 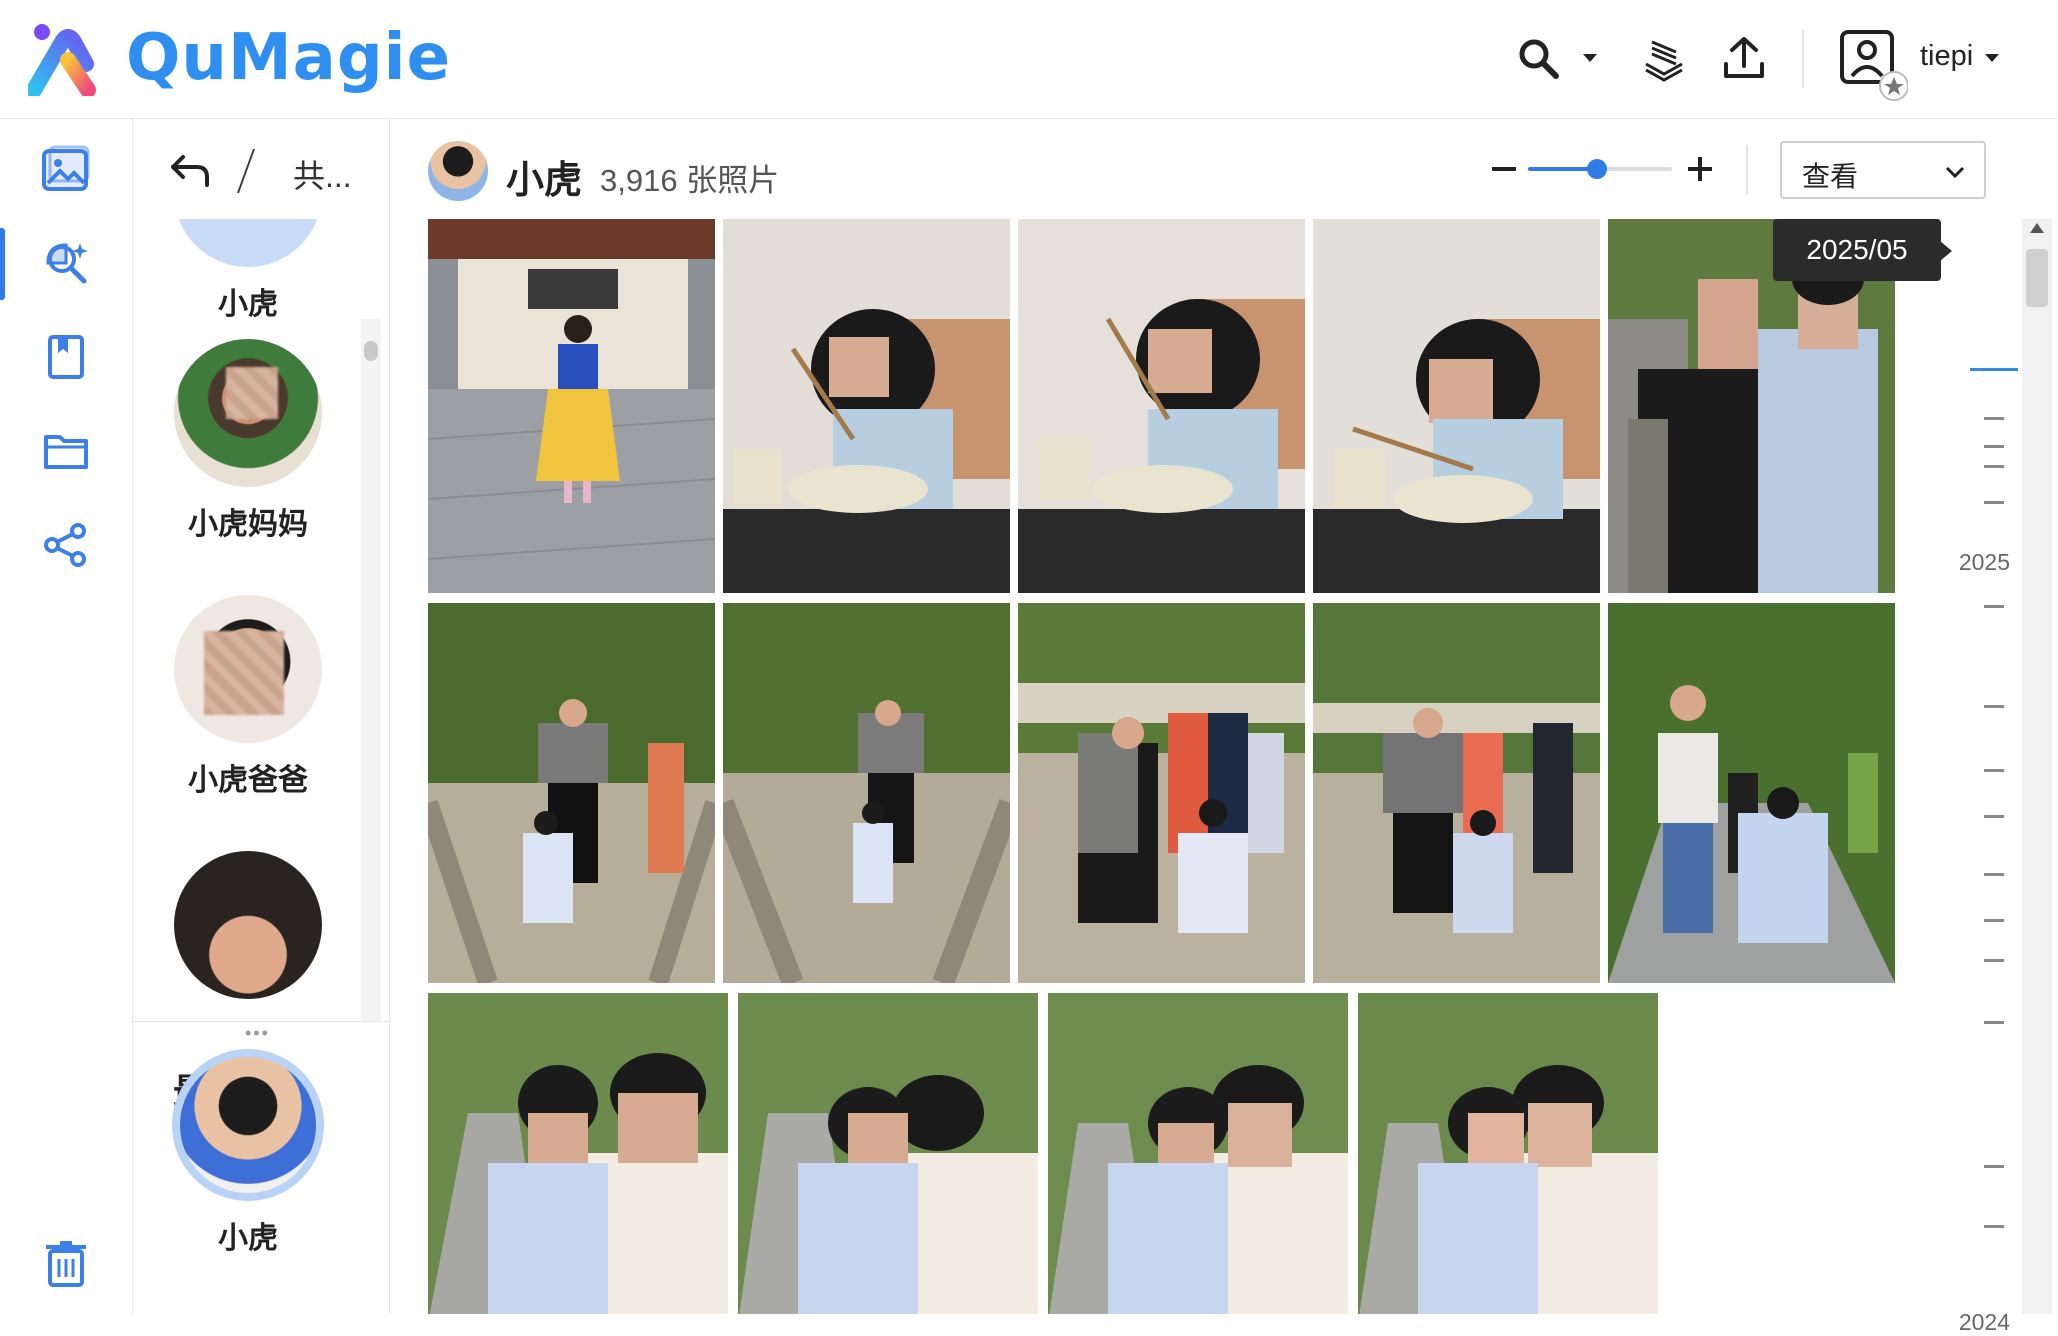 What do you see at coordinates (2, 264) in the screenshot?
I see `rail-active-indicator` at bounding box center [2, 264].